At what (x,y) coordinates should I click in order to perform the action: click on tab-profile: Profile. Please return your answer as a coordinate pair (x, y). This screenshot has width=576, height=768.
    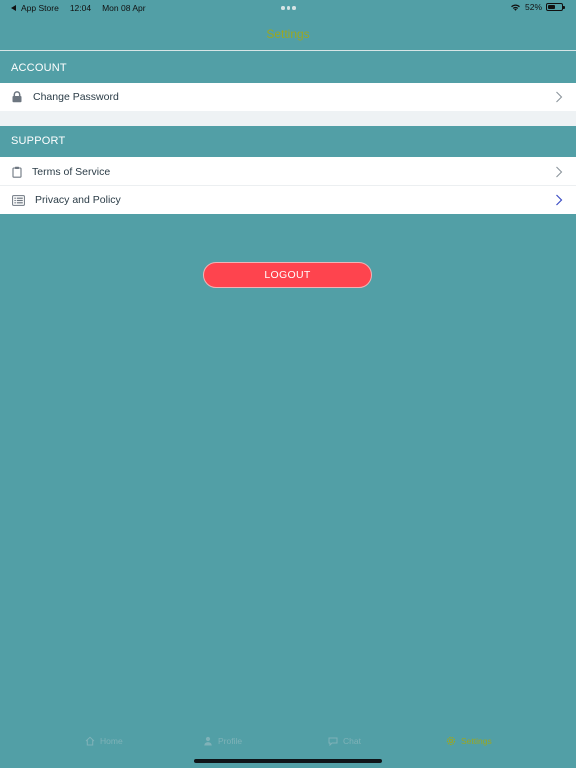
    Looking at the image, I should click on (222, 741).